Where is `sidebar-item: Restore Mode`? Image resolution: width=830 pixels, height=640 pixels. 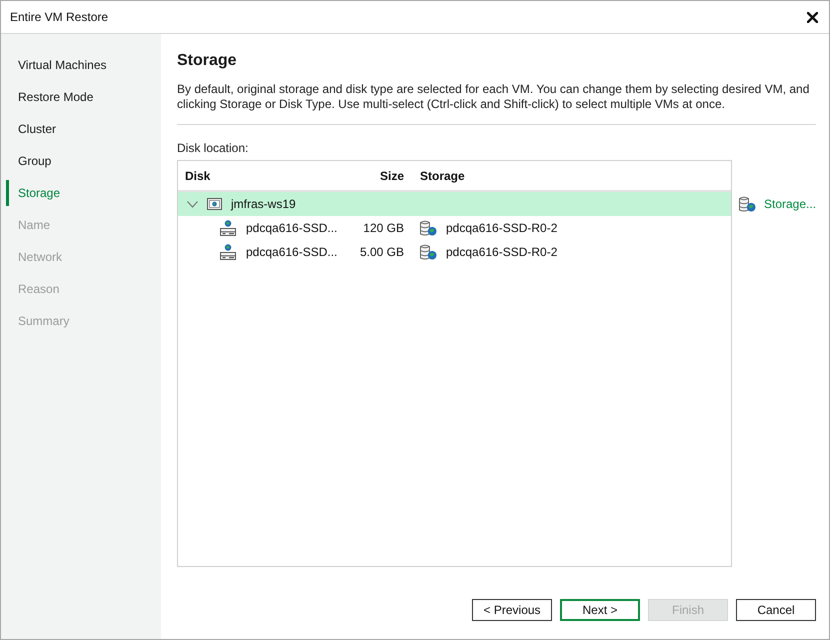 sidebar-item: Restore Mode is located at coordinates (83, 97).